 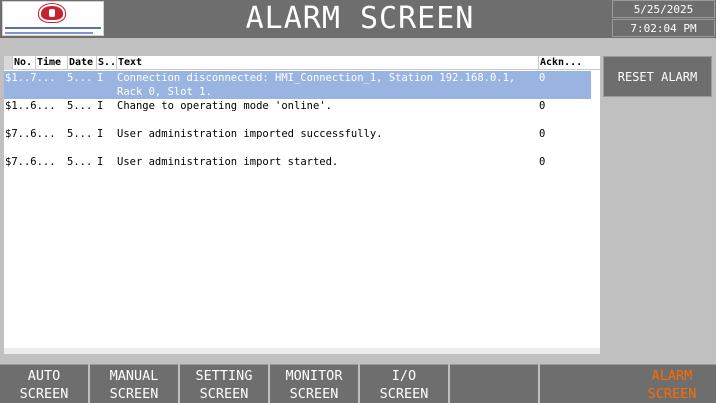 I want to click on cell-text: Change to operating mode 'online'., so click(x=224, y=106).